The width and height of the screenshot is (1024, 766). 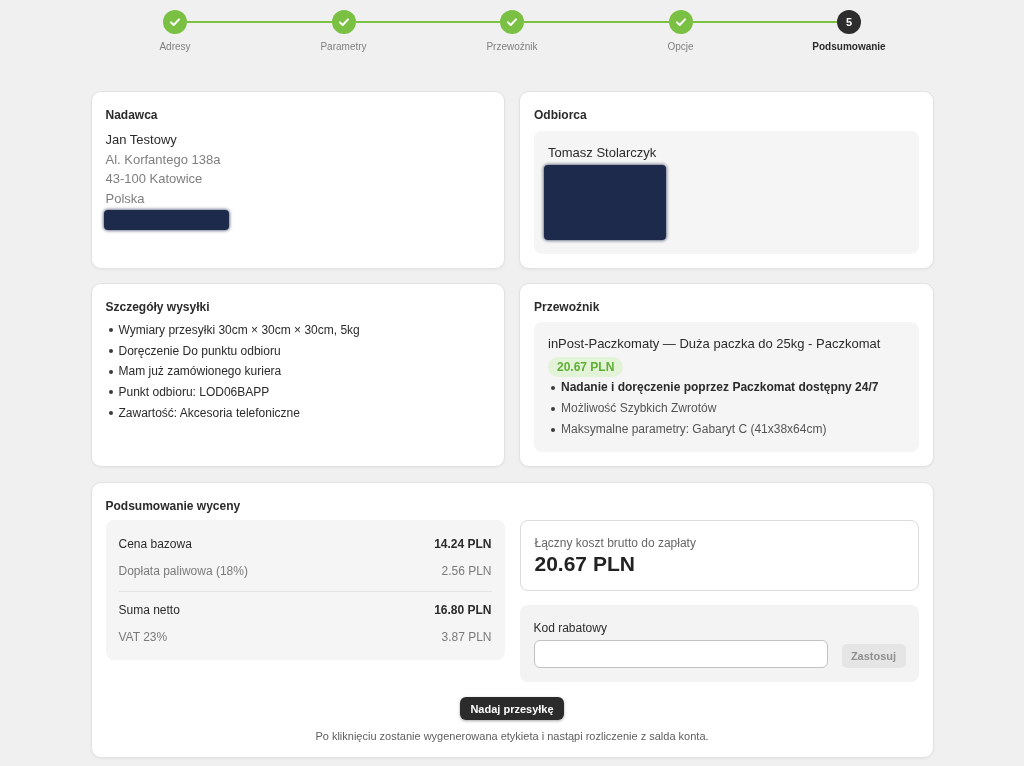 I want to click on price-label: Suma netto, so click(x=149, y=609).